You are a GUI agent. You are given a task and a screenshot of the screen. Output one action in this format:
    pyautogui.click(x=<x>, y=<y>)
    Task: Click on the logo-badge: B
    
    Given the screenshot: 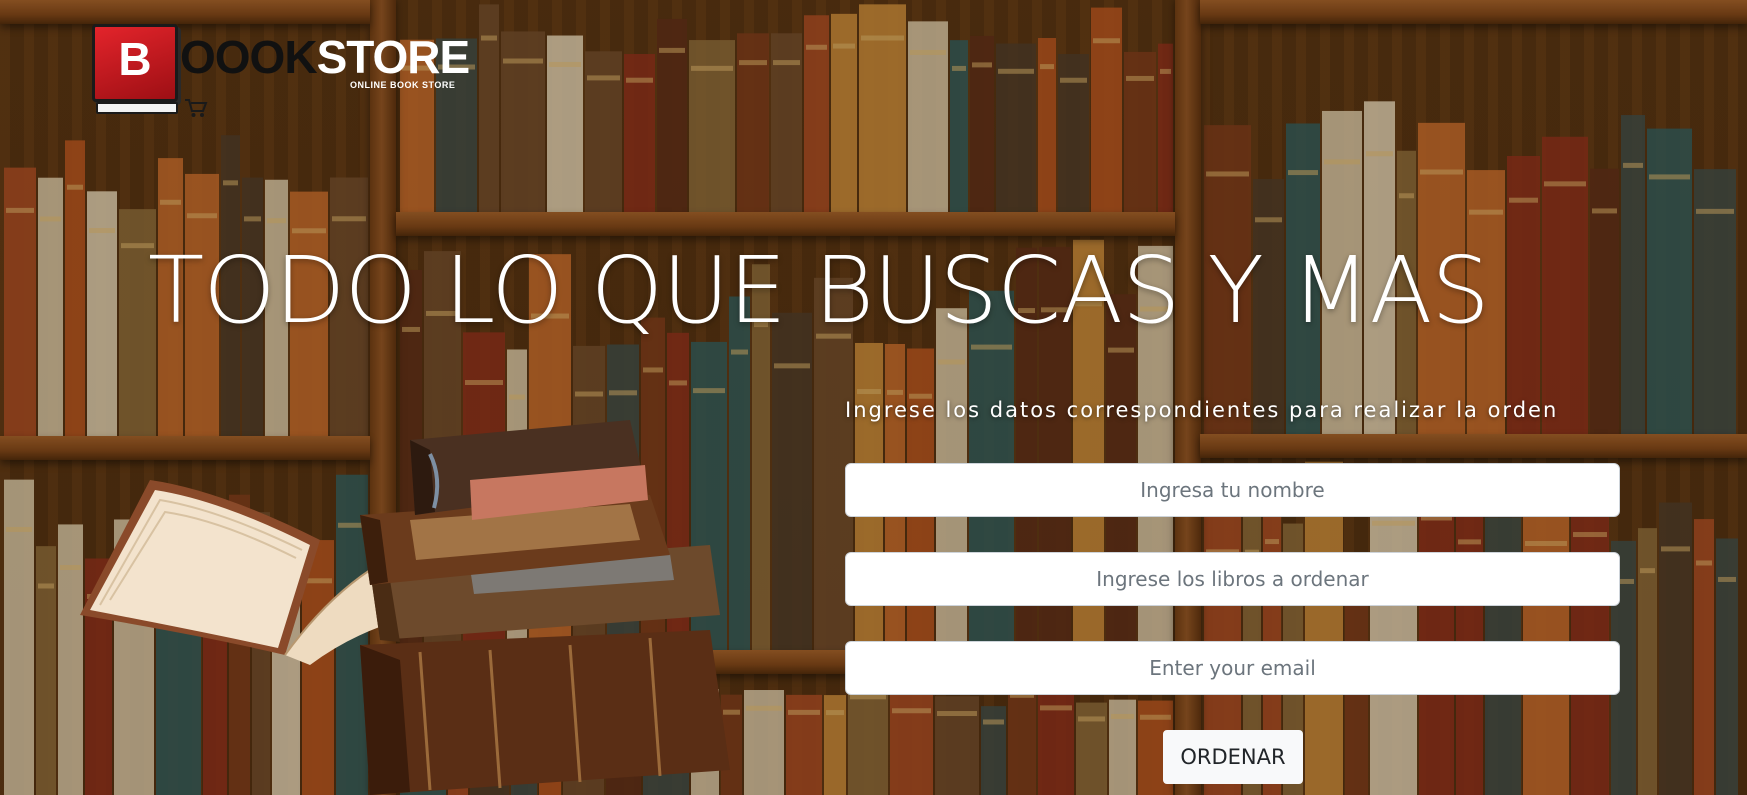 What is the action you would take?
    pyautogui.click(x=135, y=63)
    